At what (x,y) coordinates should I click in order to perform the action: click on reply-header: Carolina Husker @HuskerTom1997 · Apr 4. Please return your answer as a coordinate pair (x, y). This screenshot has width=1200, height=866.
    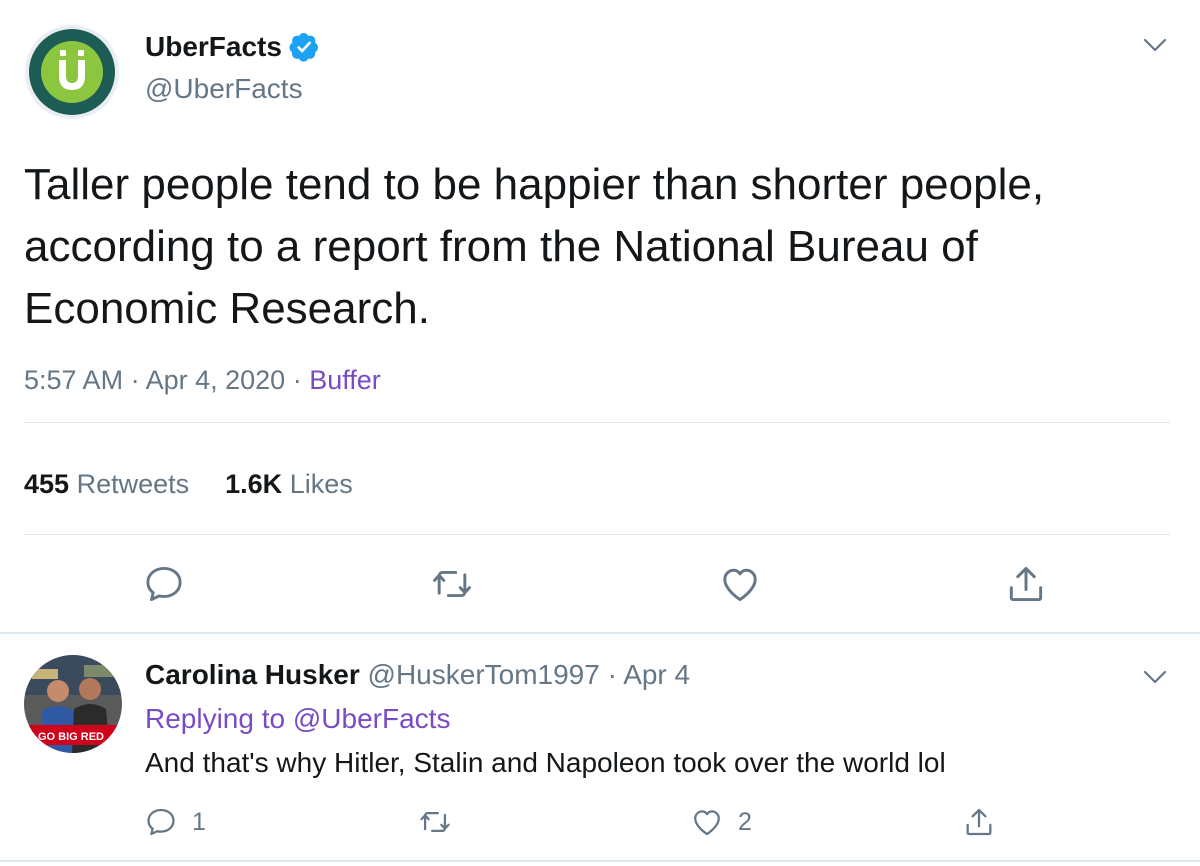
    Looking at the image, I should click on (417, 675).